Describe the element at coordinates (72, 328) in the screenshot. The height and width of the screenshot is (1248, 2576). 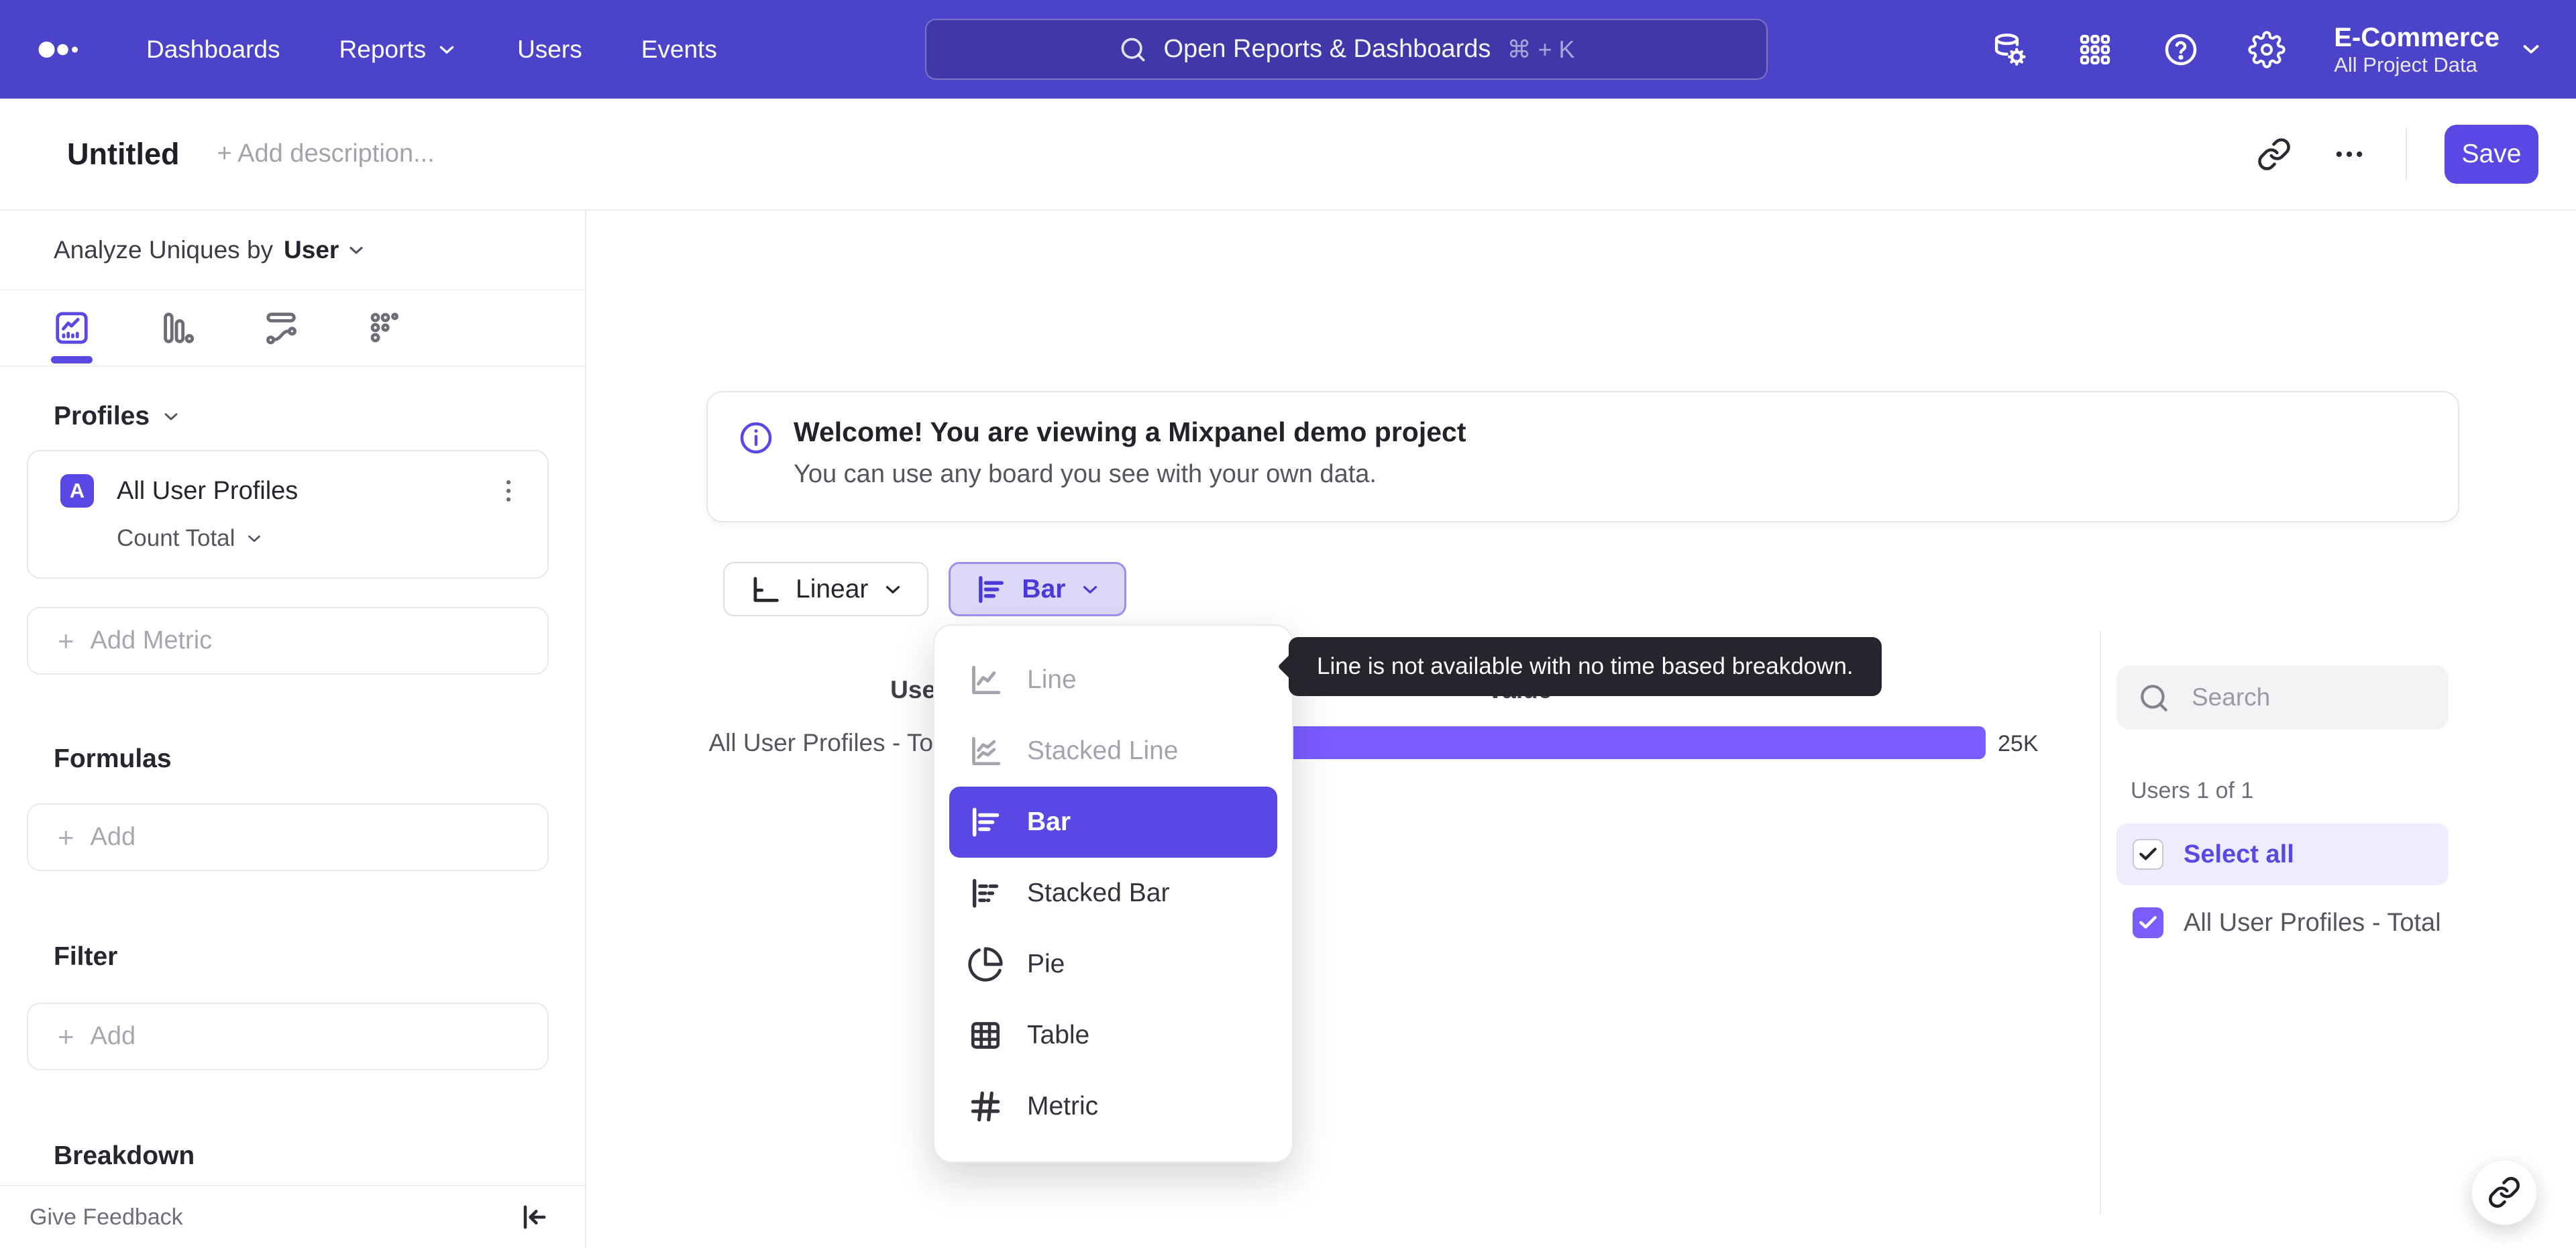
I see `tab-insights` at that location.